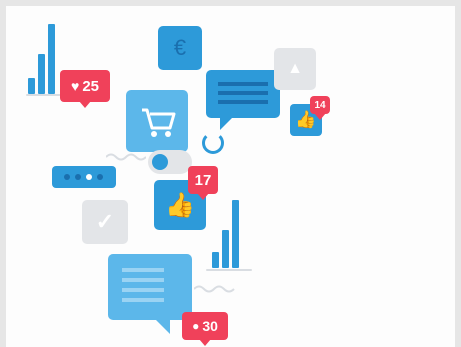 The height and width of the screenshot is (347, 461). What do you see at coordinates (295, 69) in the screenshot?
I see `play-card-icon: ▲` at bounding box center [295, 69].